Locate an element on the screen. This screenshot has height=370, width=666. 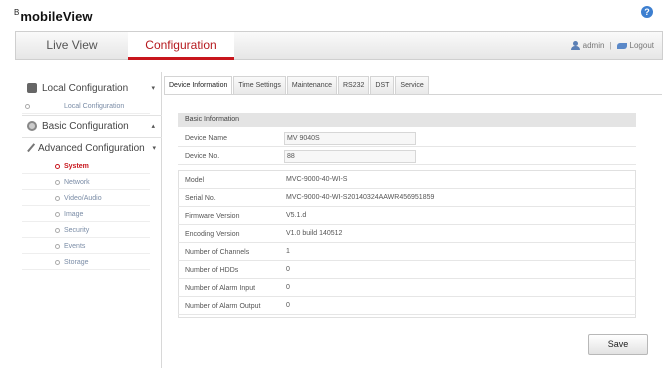
table-row: Number of Channels 1 is located at coordinates (407, 252).